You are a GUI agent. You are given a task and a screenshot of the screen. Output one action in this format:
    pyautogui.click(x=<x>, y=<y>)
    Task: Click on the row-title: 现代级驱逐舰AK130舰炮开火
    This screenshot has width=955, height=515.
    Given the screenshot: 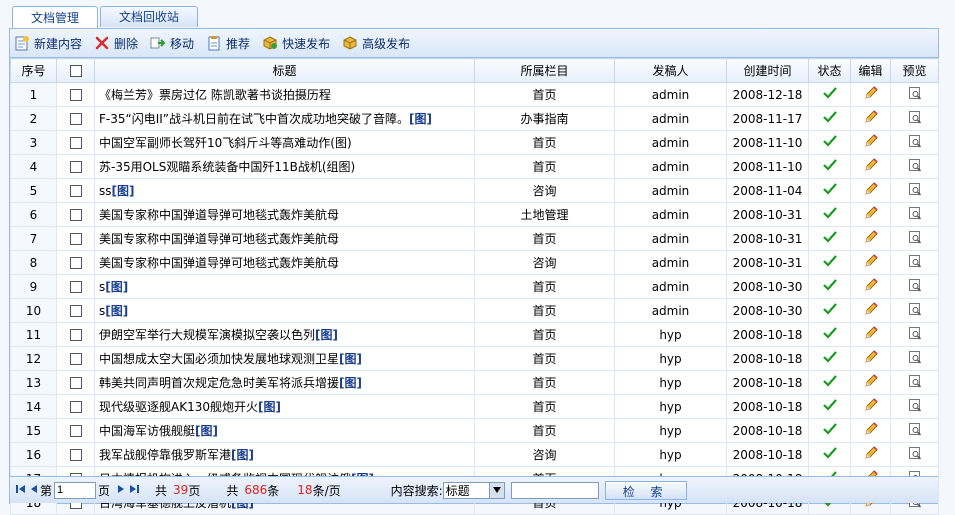 What is the action you would take?
    pyautogui.click(x=178, y=407)
    